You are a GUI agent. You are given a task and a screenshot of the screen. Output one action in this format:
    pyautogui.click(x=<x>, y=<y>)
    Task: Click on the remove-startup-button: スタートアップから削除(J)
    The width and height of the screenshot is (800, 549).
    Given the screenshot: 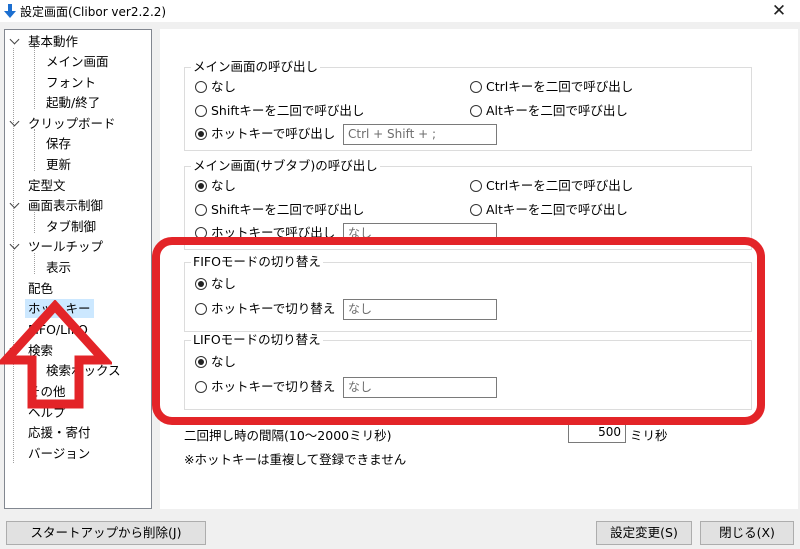 What is the action you would take?
    pyautogui.click(x=106, y=533)
    